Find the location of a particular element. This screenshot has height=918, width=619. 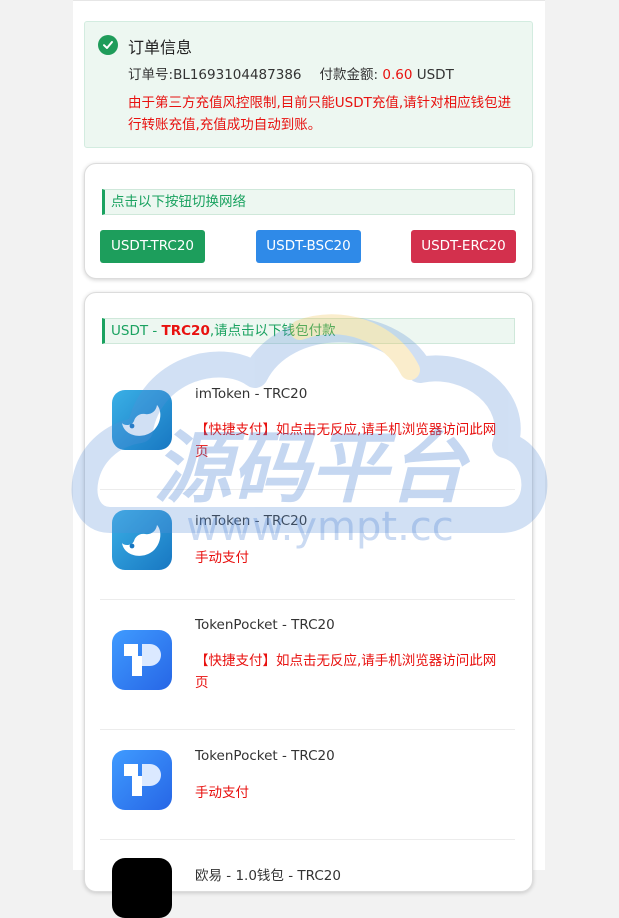

amount-label: 付款金额: is located at coordinates (349, 75).